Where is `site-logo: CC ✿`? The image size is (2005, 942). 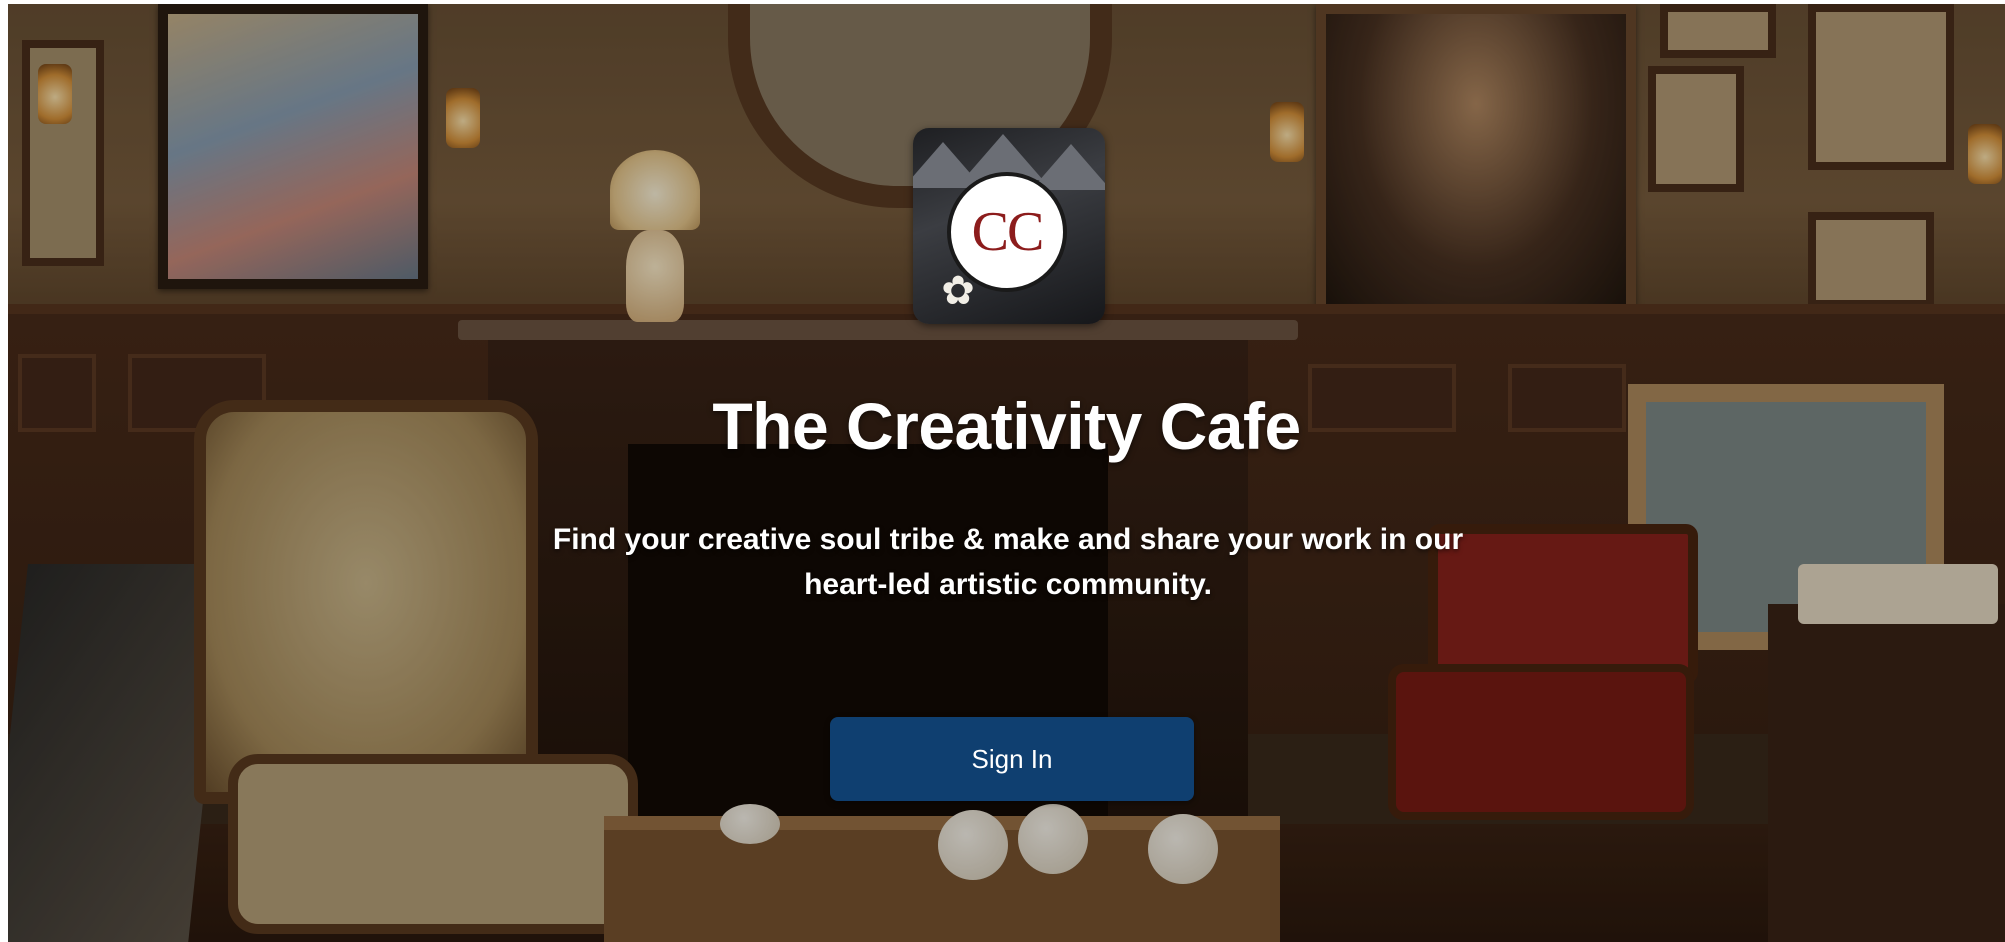
site-logo: CC ✿ is located at coordinates (1009, 226).